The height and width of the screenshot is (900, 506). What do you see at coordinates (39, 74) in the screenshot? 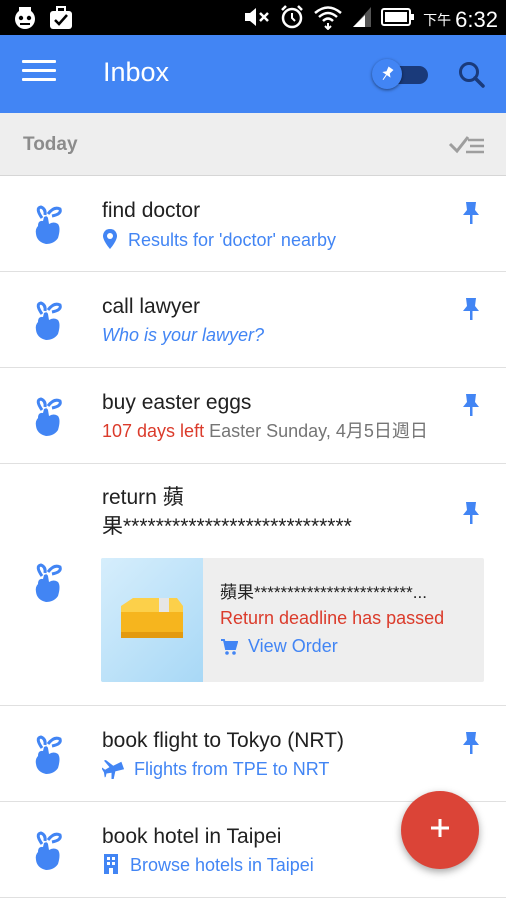
I see `menu-icon` at bounding box center [39, 74].